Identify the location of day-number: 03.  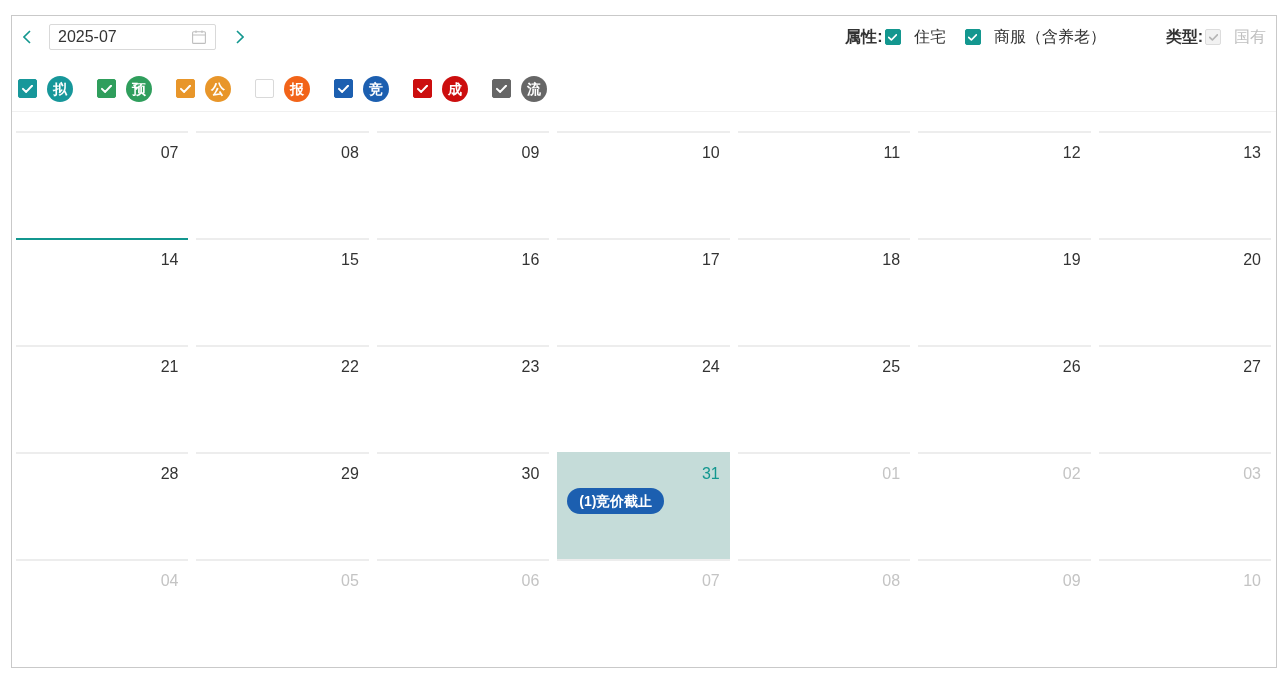
(1252, 474).